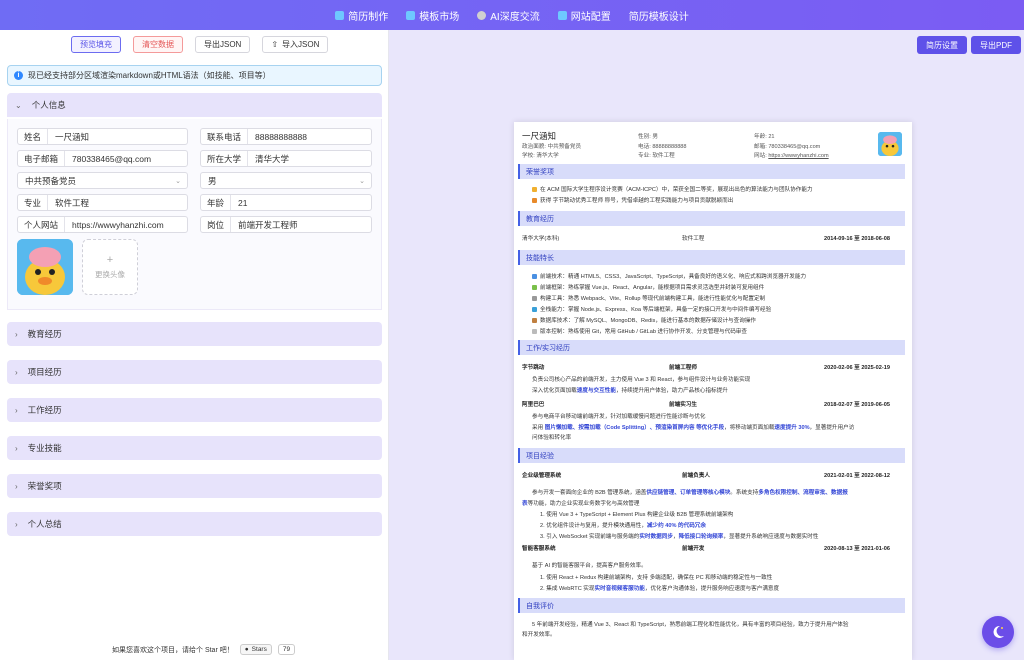  What do you see at coordinates (286, 136) in the screenshot?
I see `phone-field: 联系电话 88888888888` at bounding box center [286, 136].